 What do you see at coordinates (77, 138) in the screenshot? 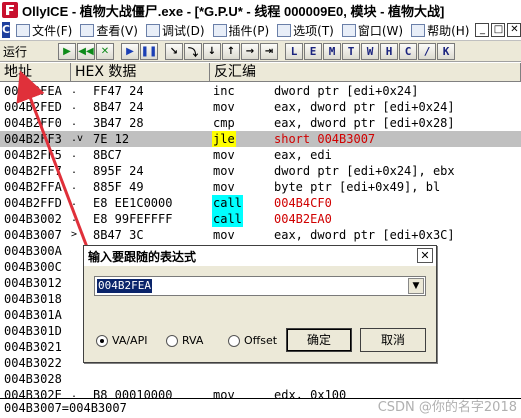
I see `row-jump-marker: .v` at bounding box center [77, 138].